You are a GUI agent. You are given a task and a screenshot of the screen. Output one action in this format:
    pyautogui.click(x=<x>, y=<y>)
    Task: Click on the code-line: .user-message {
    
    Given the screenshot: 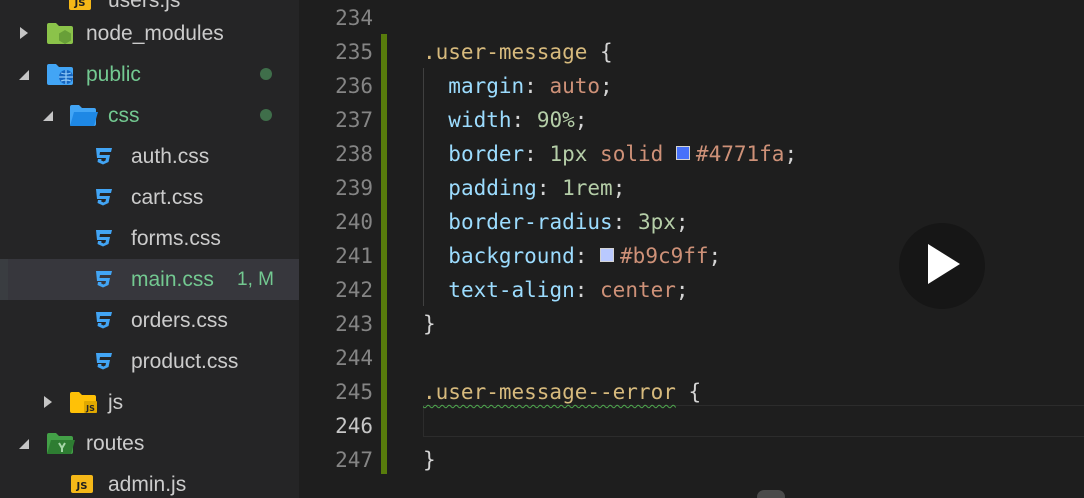 What is the action you would take?
    pyautogui.click(x=518, y=52)
    